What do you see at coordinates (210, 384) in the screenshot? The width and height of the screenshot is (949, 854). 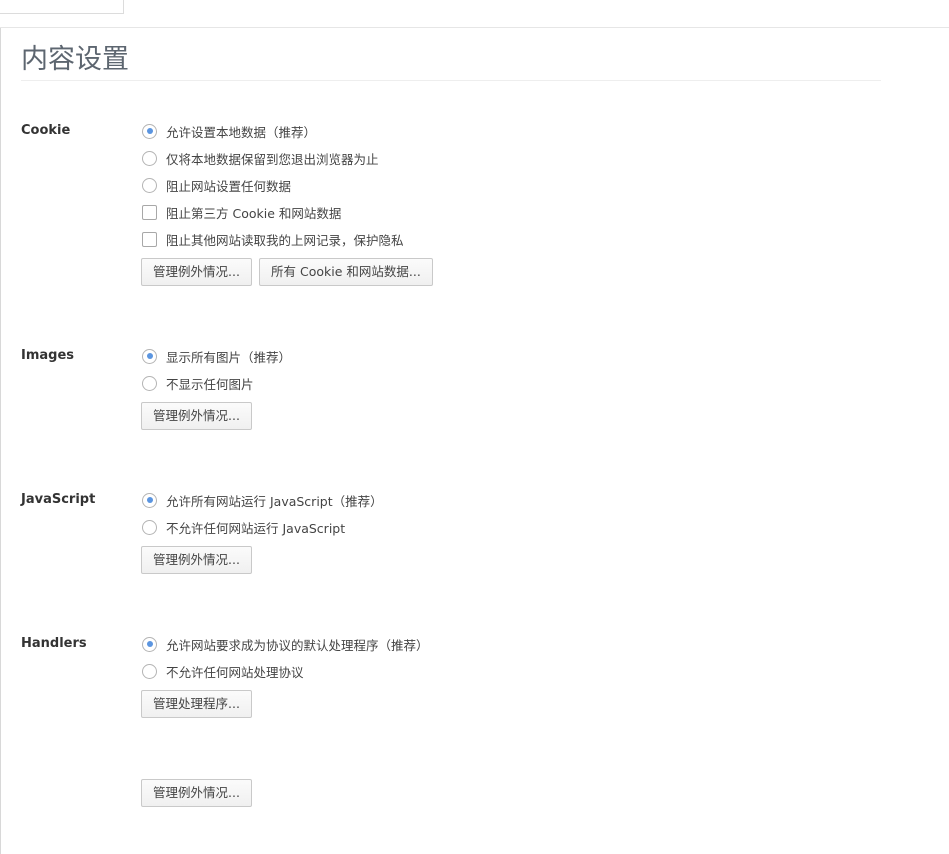 I see `option-label: 不显示任何图片` at bounding box center [210, 384].